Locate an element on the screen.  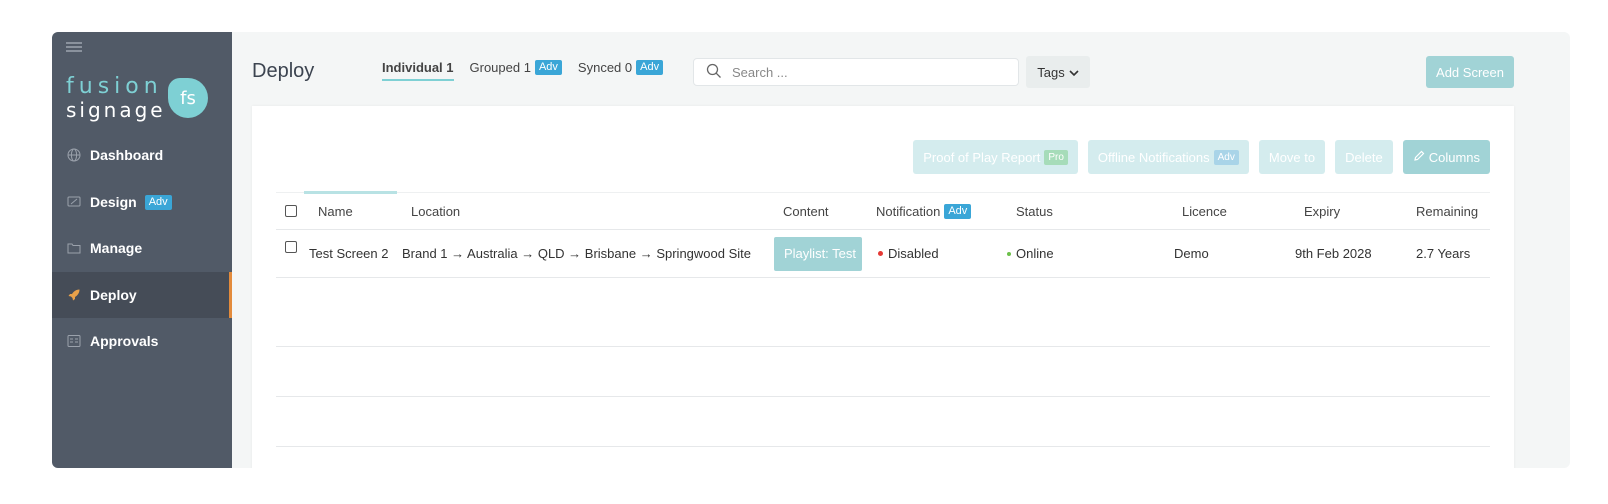
globe-icon is located at coordinates (74, 155).